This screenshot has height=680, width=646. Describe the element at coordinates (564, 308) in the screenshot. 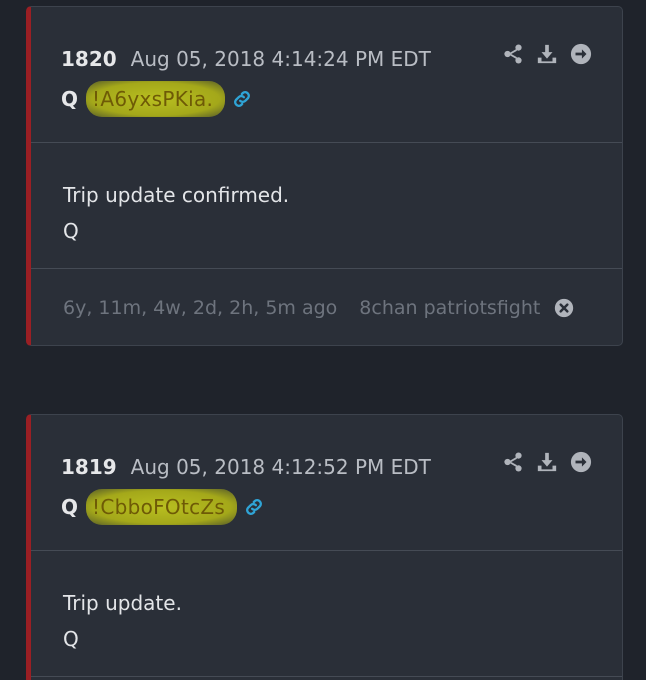

I see `close-circle-icon` at that location.